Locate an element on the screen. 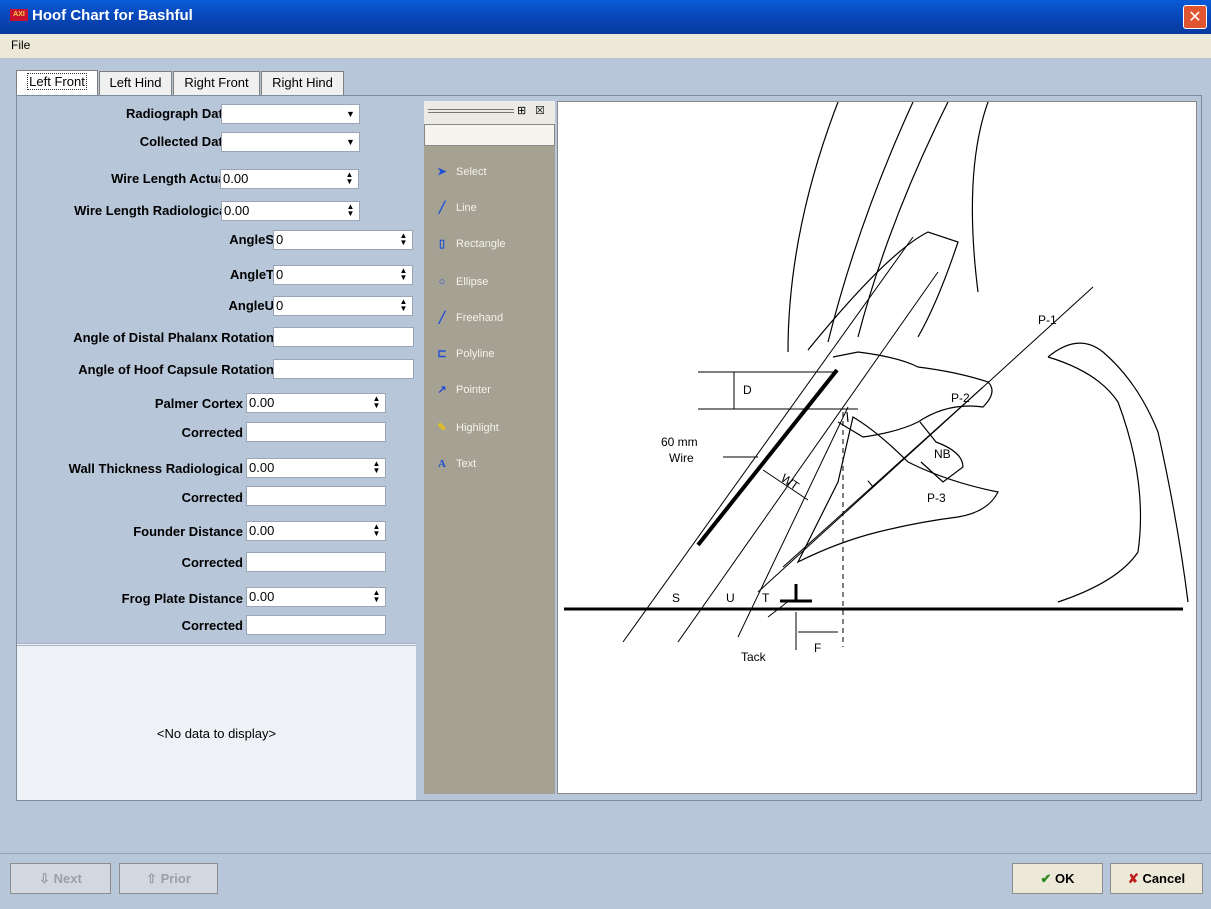  tool-highlight: ✎ Highlight is located at coordinates (466, 428).